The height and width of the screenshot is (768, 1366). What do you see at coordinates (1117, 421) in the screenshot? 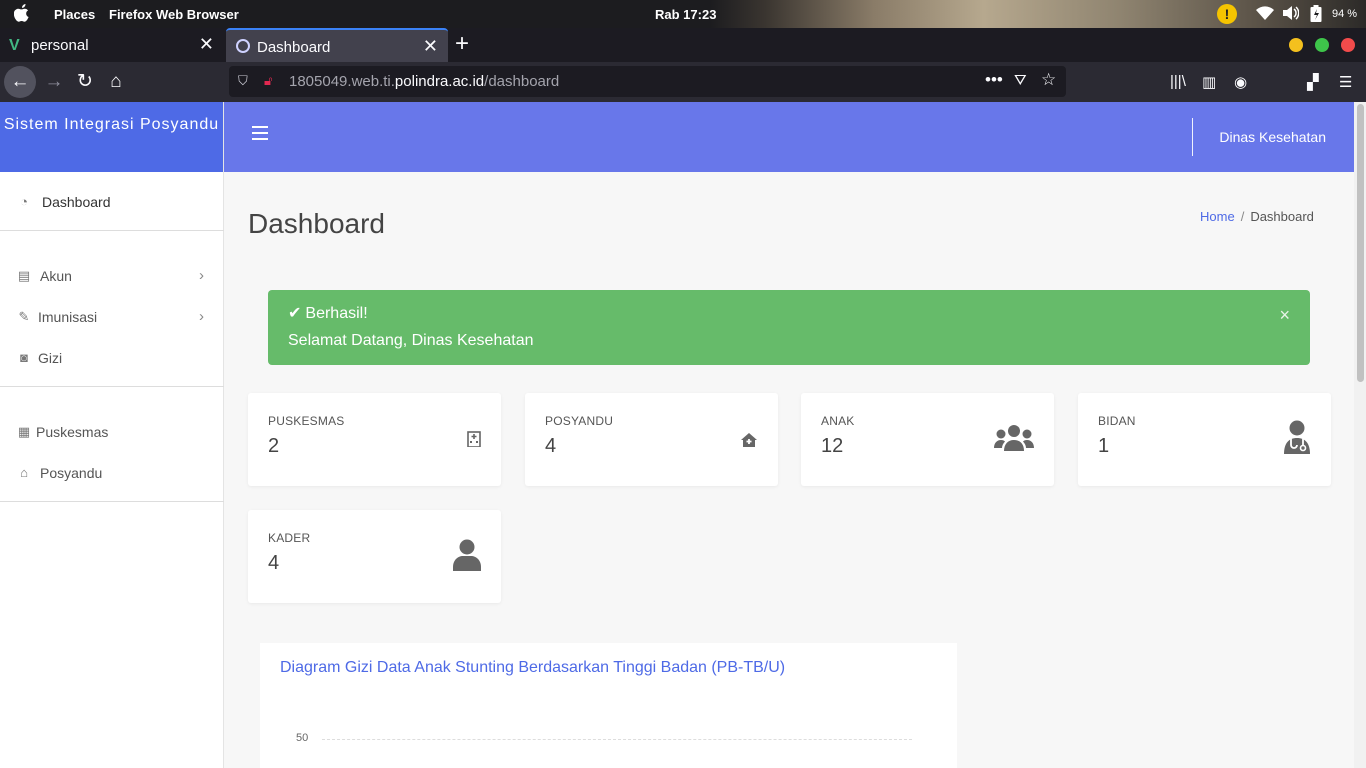
I see `stat-label: BIDAN` at bounding box center [1117, 421].